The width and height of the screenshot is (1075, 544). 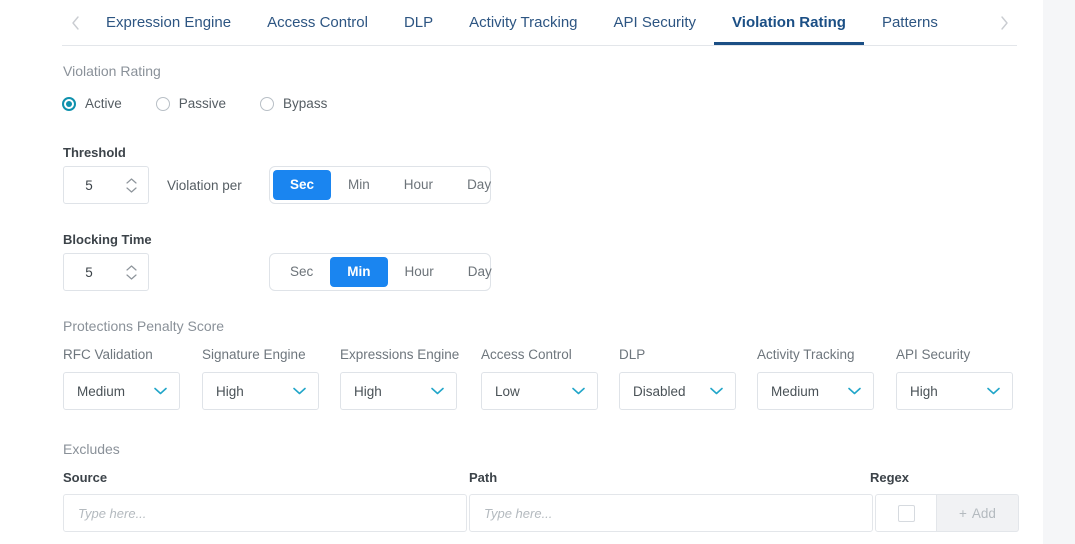 What do you see at coordinates (632, 354) in the screenshot?
I see `penalty-label-dlp: DLP` at bounding box center [632, 354].